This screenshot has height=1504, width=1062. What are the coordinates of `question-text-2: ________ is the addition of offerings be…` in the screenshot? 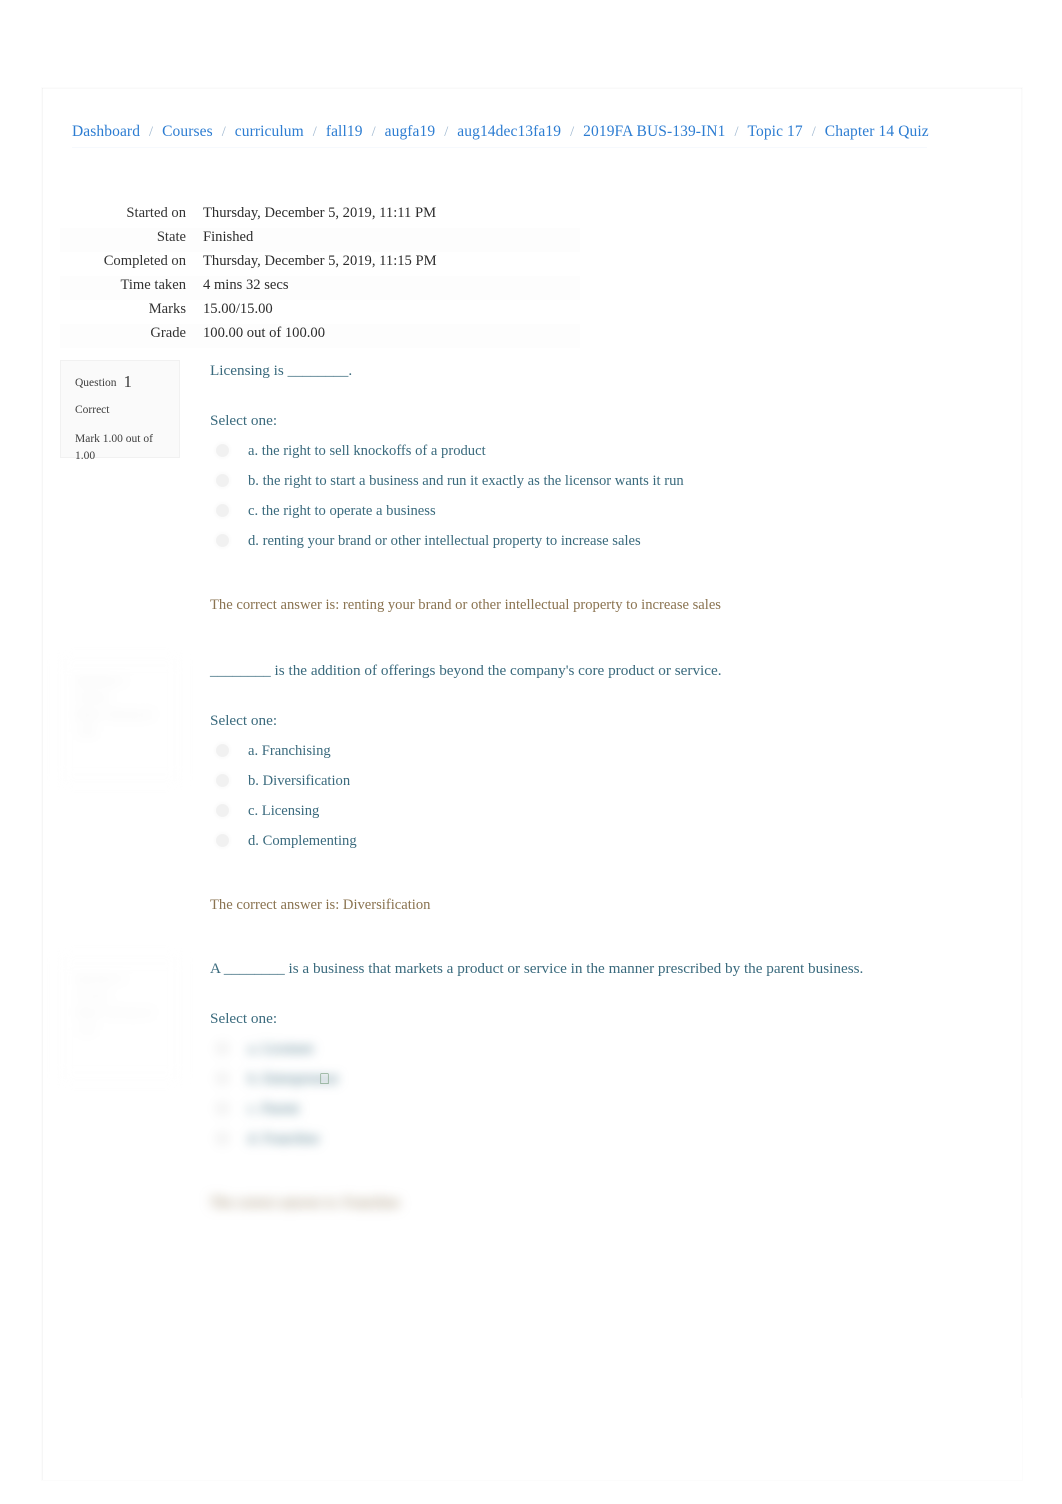 It's located at (466, 670).